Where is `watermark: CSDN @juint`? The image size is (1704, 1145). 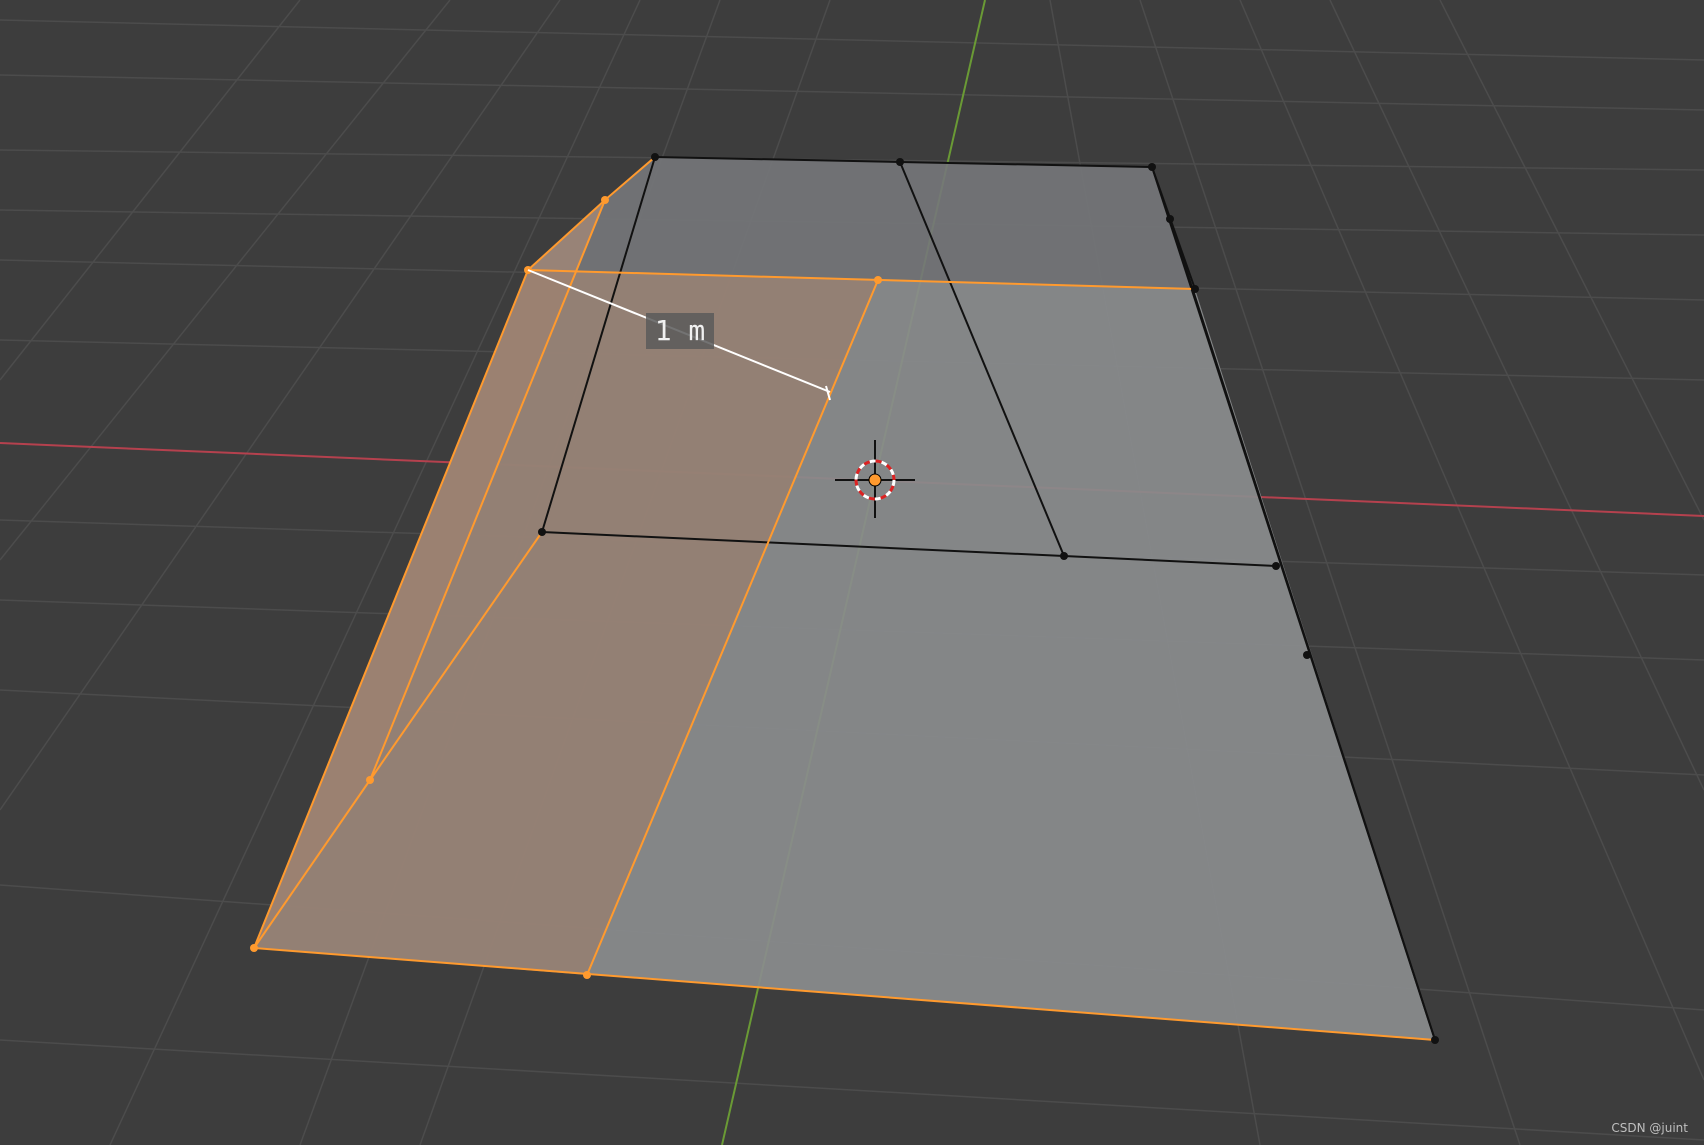
watermark: CSDN @juint is located at coordinates (1649, 1128).